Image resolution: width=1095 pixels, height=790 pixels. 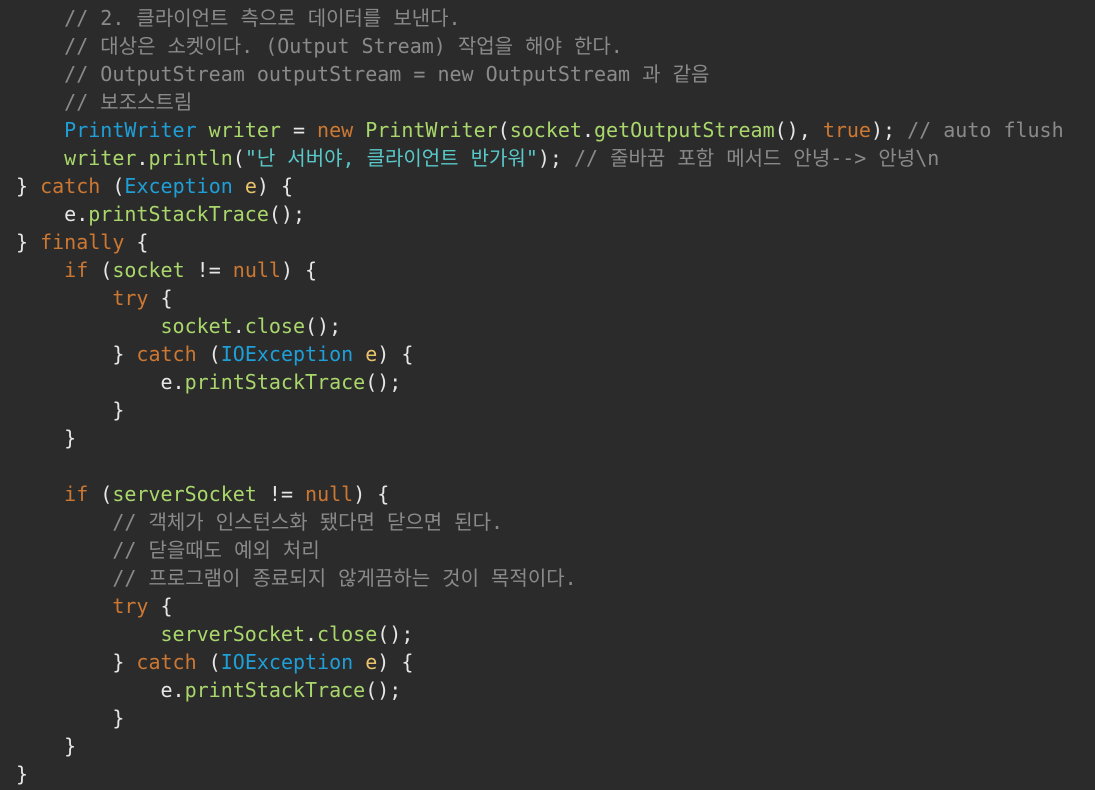 What do you see at coordinates (985, 130) in the screenshot?
I see `code-token-comment: // auto flush` at bounding box center [985, 130].